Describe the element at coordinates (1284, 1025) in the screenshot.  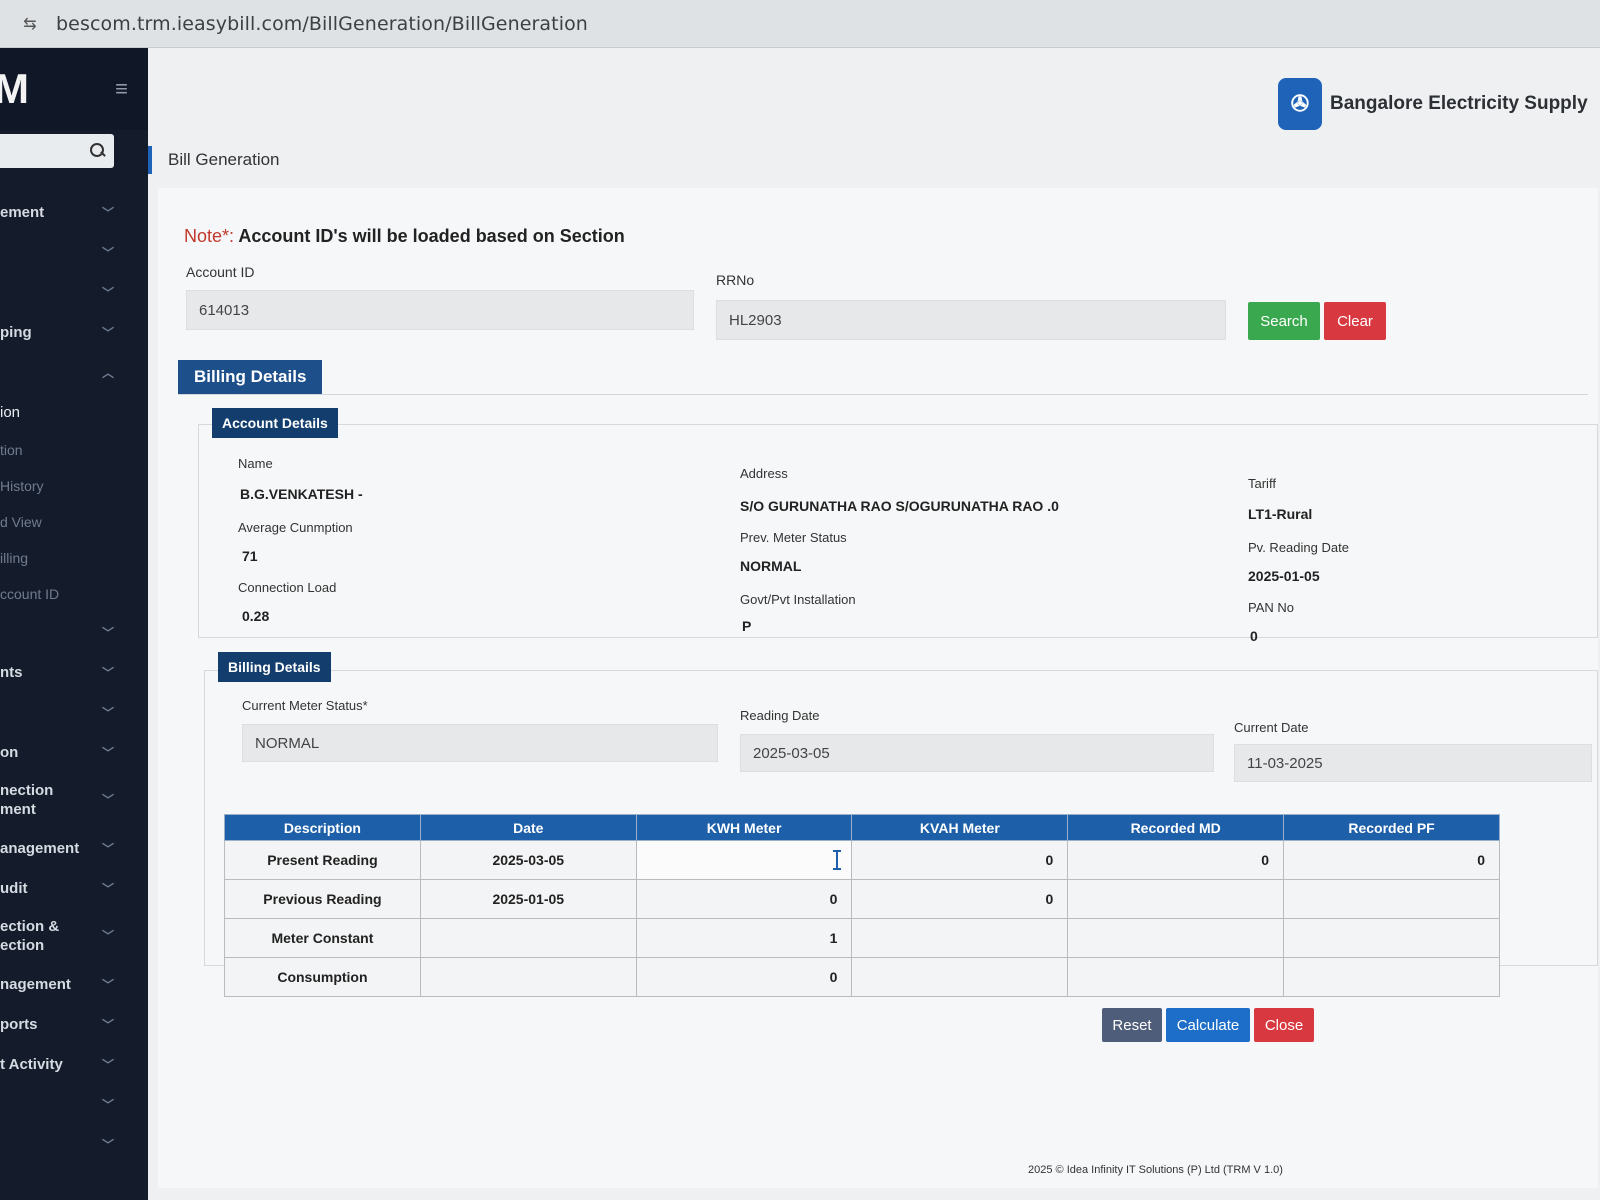
I see `close-button: Close` at that location.